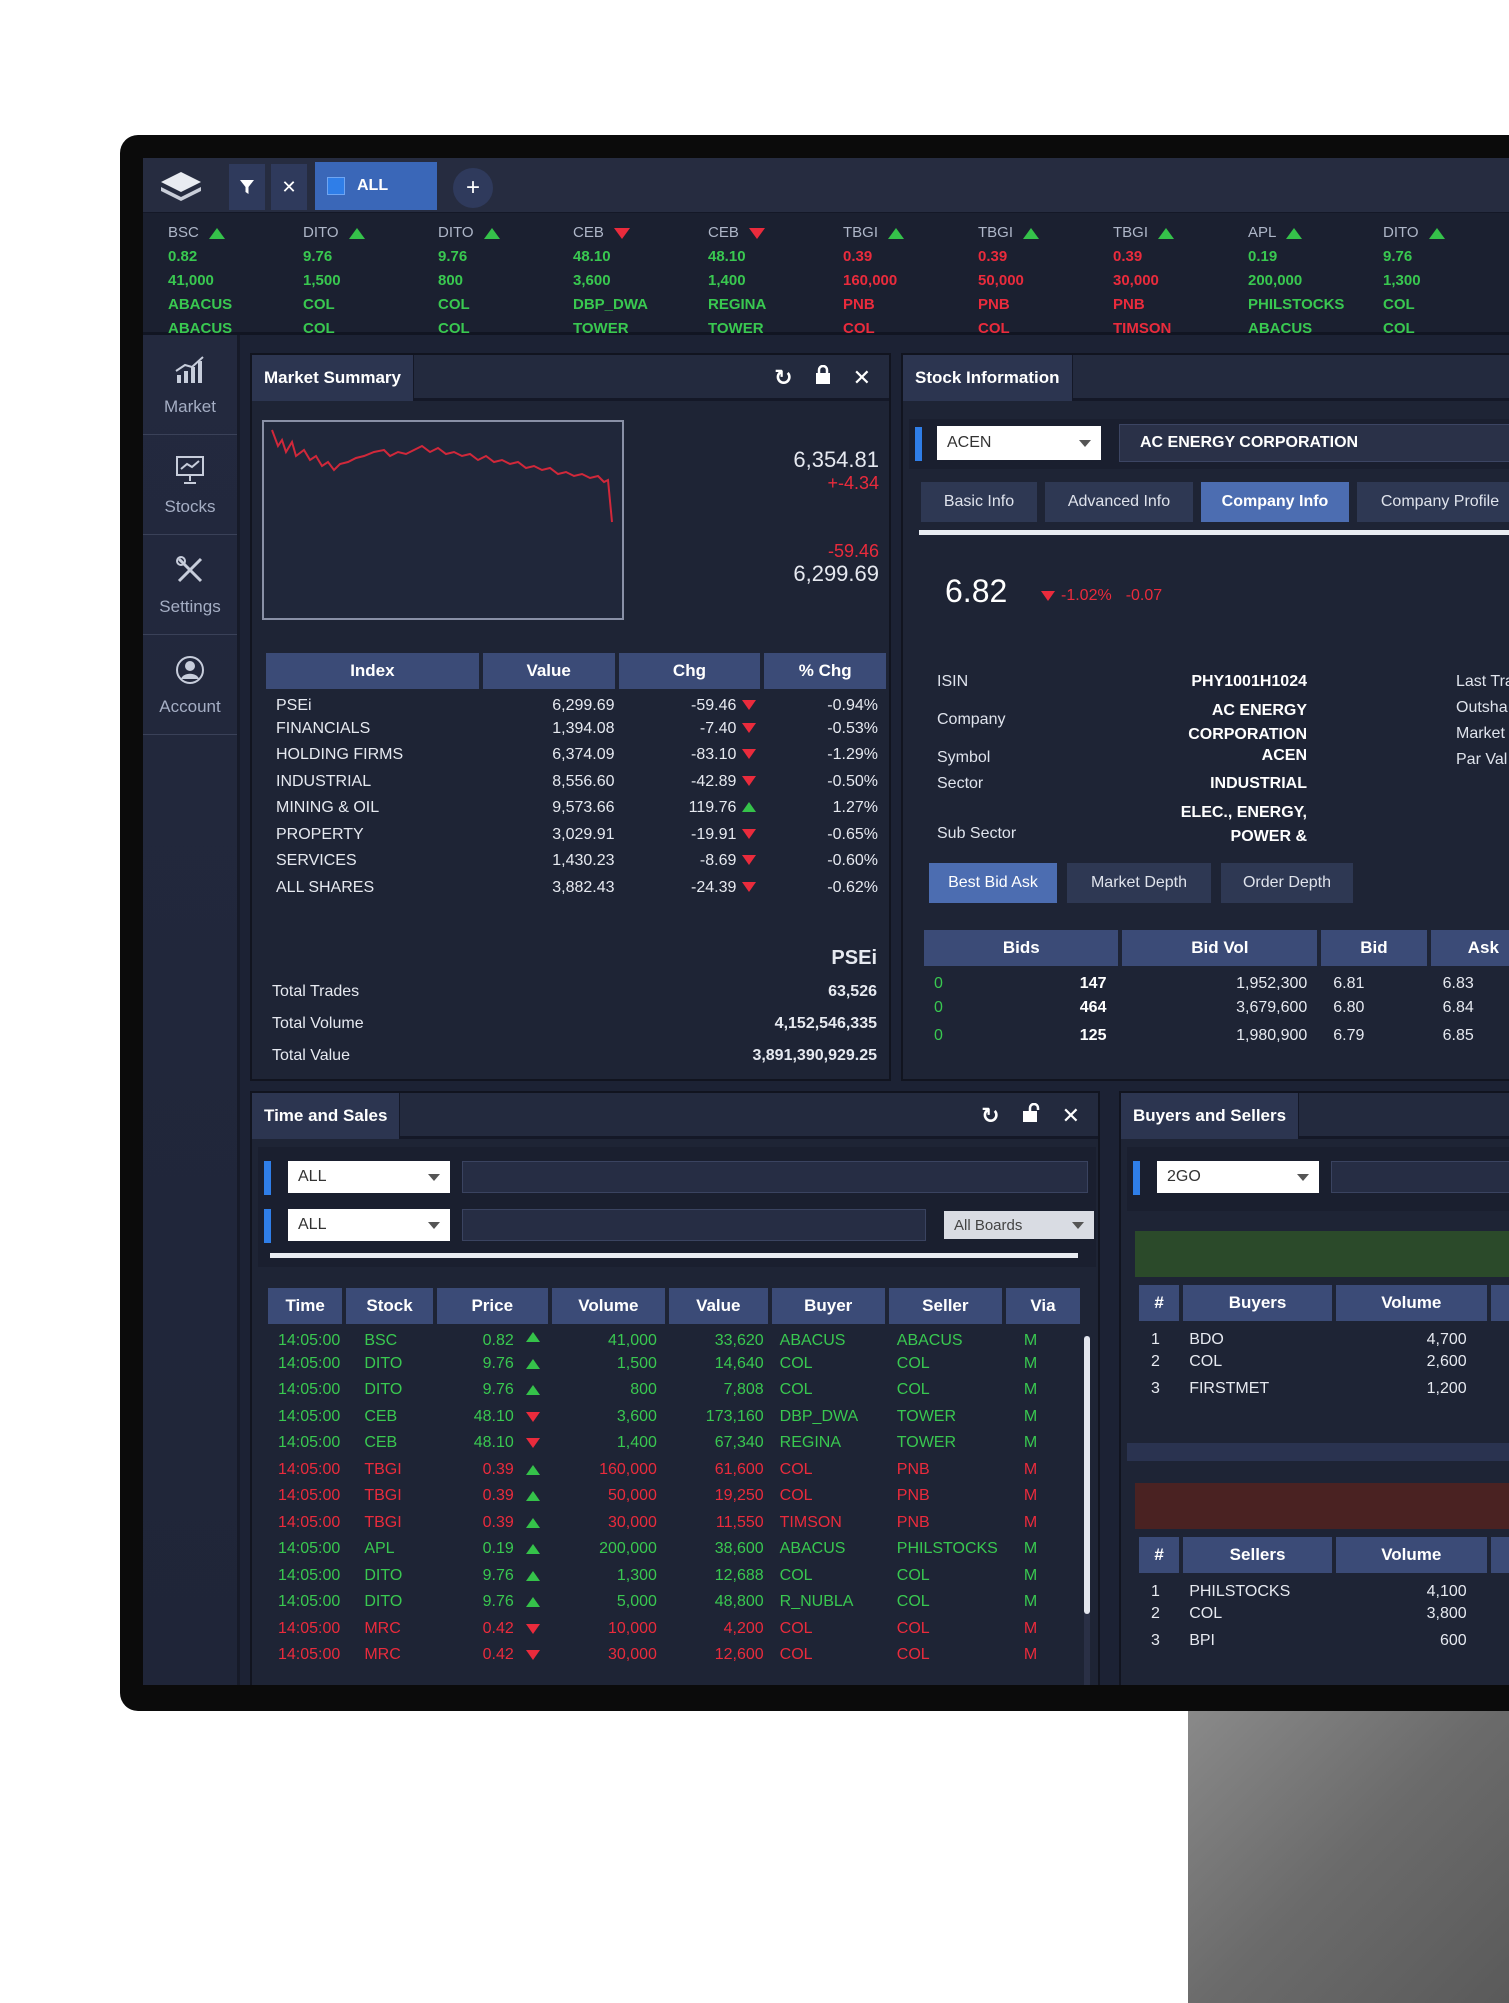 This screenshot has width=1509, height=2003. What do you see at coordinates (1500, 1335) in the screenshot?
I see `broker-extra` at bounding box center [1500, 1335].